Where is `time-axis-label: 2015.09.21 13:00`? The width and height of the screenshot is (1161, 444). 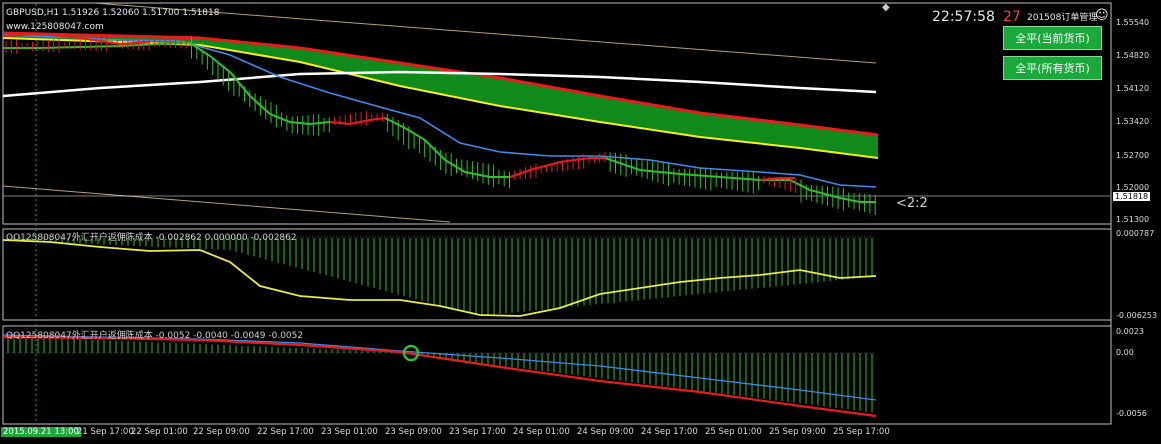 time-axis-label: 2015.09.21 13:00 is located at coordinates (41, 432).